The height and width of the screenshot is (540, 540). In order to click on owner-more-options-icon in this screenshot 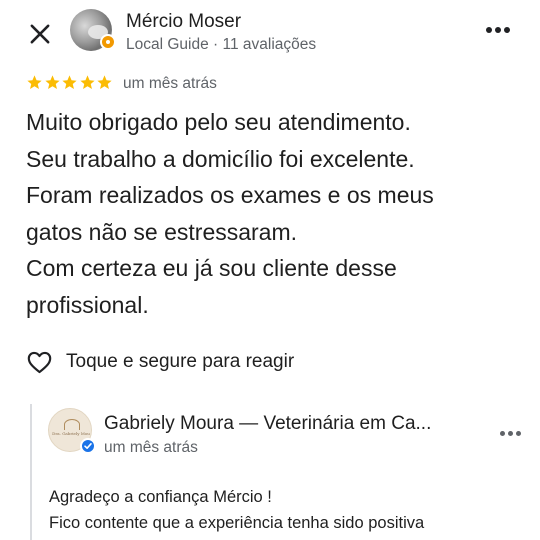, I will do `click(511, 434)`.